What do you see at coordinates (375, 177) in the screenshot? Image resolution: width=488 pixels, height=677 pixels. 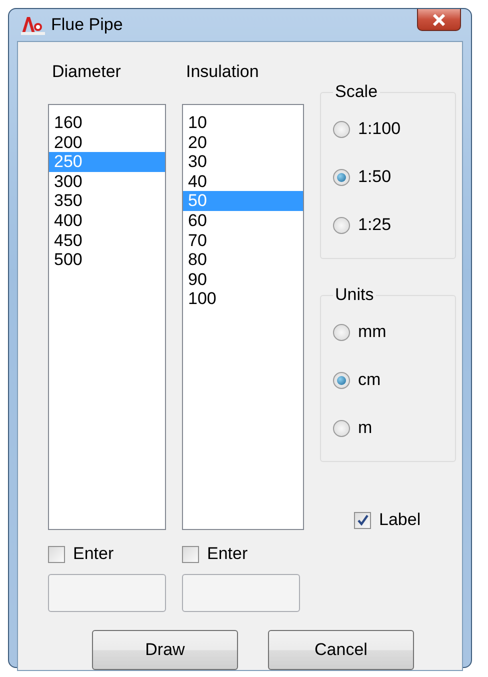 I see `radio-label: 1:50` at bounding box center [375, 177].